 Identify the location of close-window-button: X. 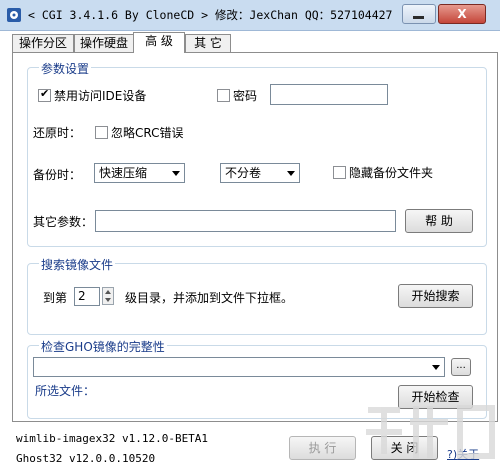
(462, 14).